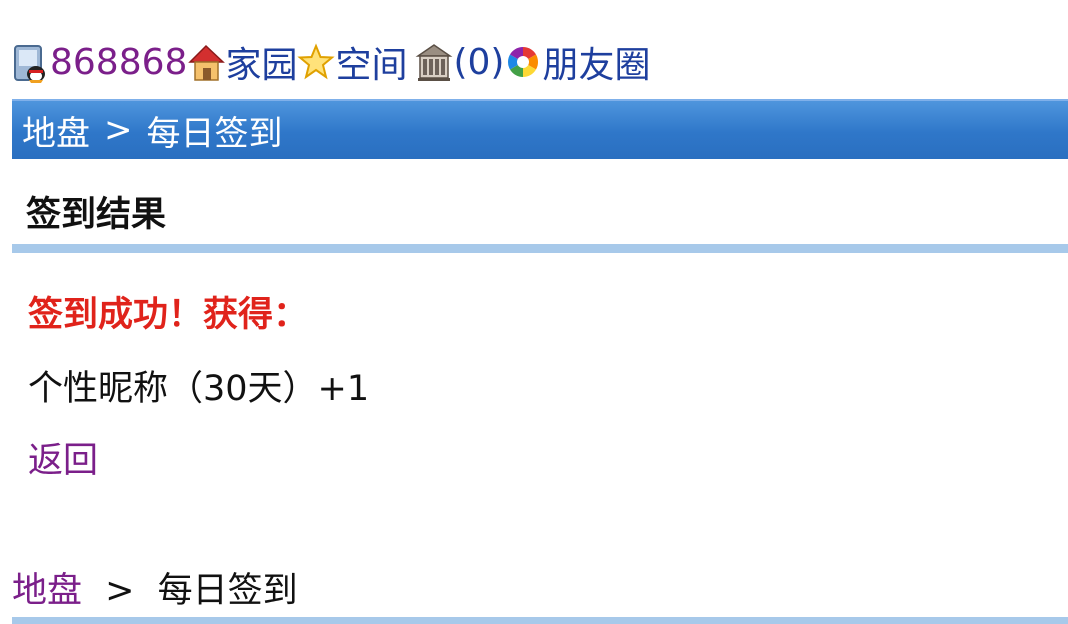  Describe the element at coordinates (168, 315) in the screenshot. I see `success-message: 签到成功！获得：` at that location.